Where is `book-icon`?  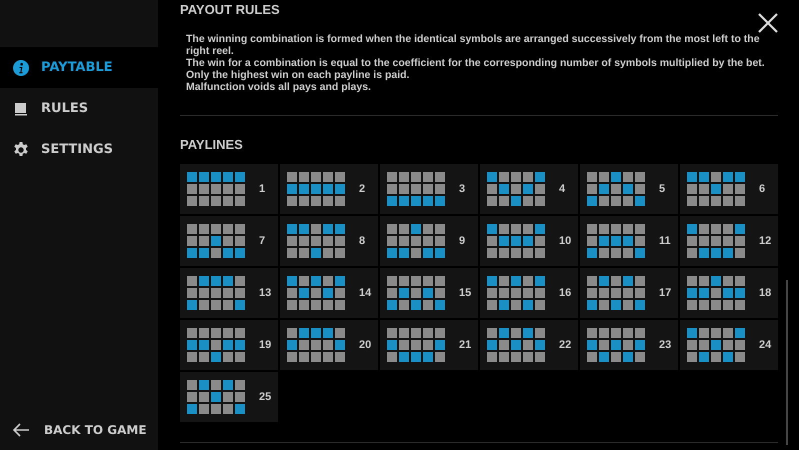 book-icon is located at coordinates (21, 108).